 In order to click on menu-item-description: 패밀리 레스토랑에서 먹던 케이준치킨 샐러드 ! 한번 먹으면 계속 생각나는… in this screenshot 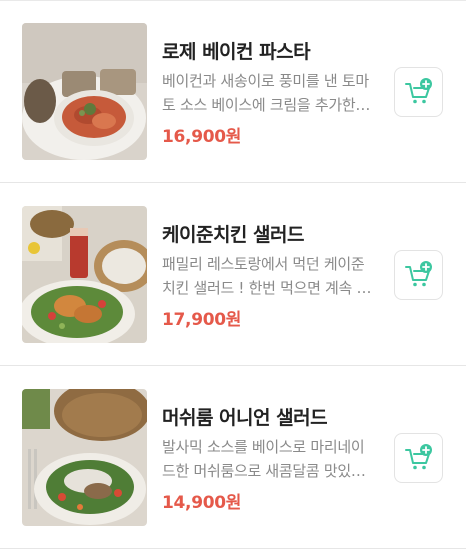, I will do `click(266, 276)`.